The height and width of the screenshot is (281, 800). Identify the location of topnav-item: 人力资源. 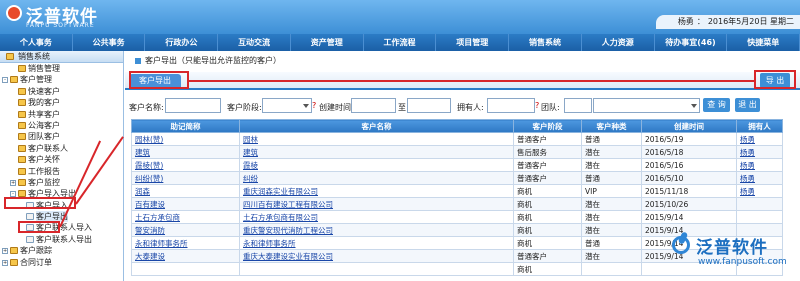
(618, 42).